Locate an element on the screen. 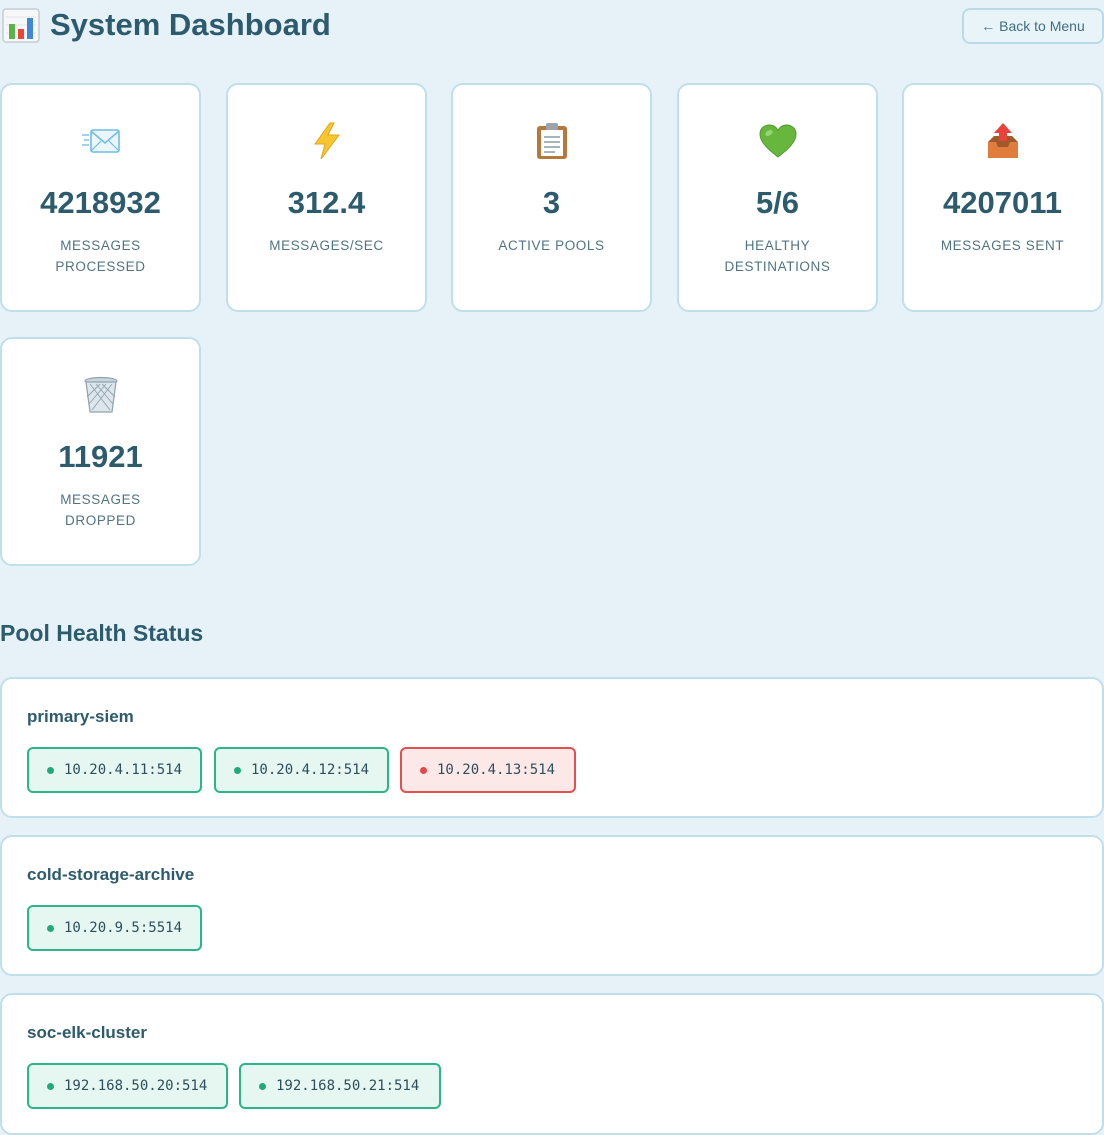 The image size is (1104, 1135). green-heart-icon is located at coordinates (778, 141).